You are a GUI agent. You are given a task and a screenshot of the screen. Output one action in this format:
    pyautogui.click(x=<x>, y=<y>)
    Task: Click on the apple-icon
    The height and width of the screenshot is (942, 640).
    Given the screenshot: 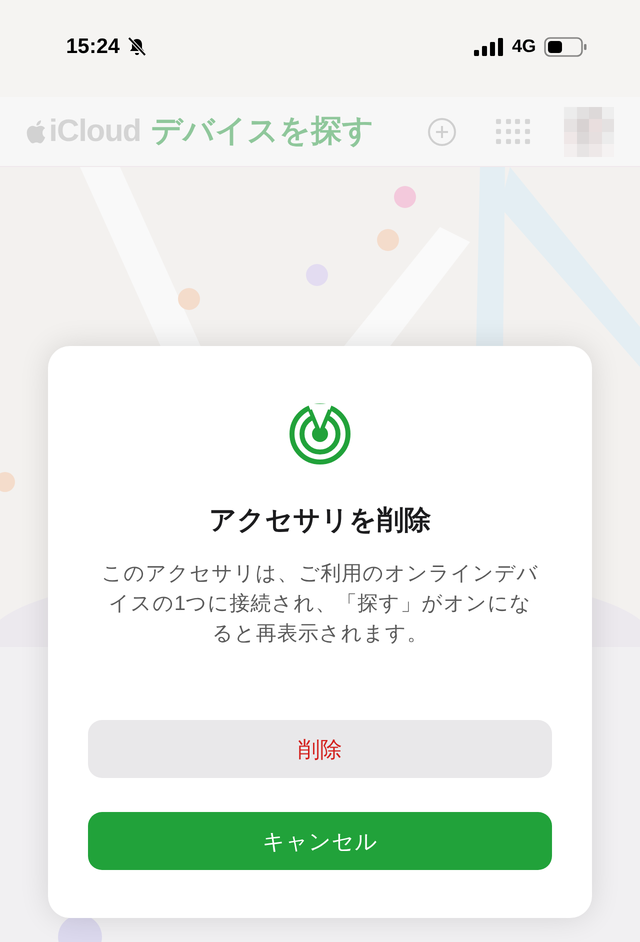 What is the action you would take?
    pyautogui.click(x=36, y=132)
    